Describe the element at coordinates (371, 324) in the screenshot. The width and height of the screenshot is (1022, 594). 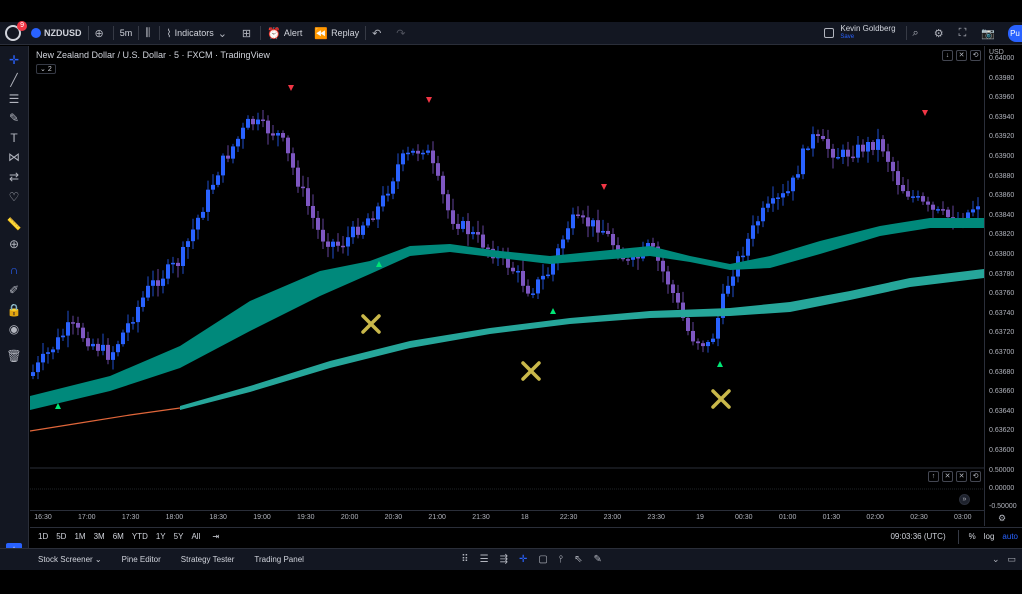
I see `x-marker-icon` at that location.